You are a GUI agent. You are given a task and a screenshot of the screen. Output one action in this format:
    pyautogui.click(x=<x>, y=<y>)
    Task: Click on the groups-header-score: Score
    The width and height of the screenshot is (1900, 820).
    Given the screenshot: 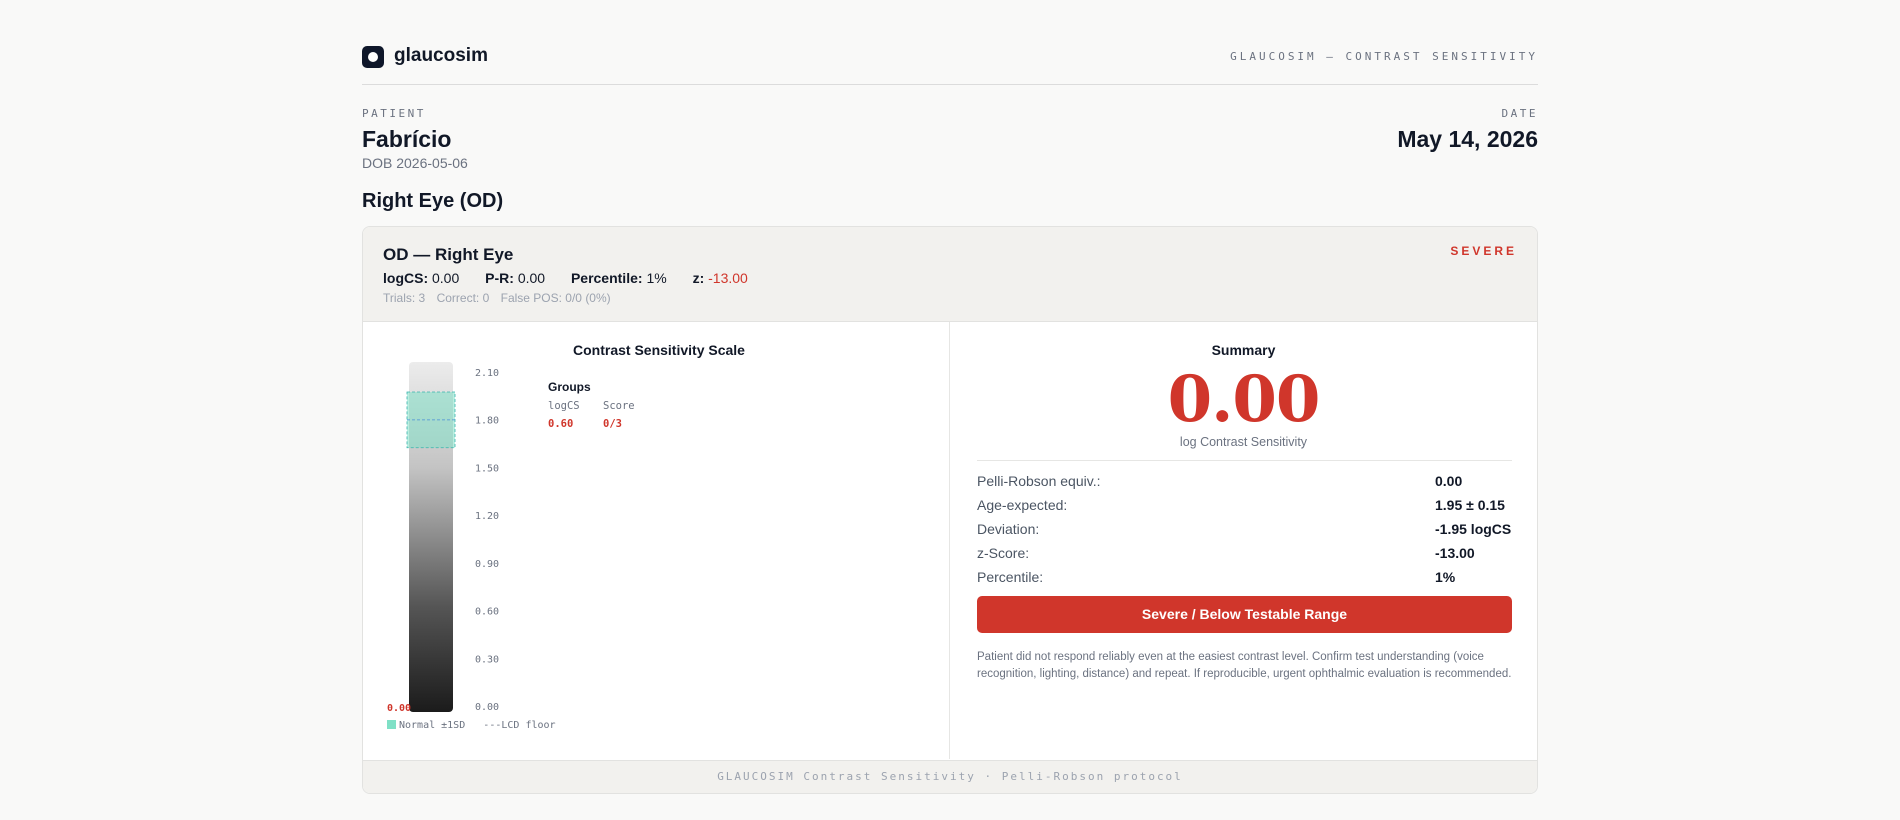 What is the action you would take?
    pyautogui.click(x=619, y=406)
    